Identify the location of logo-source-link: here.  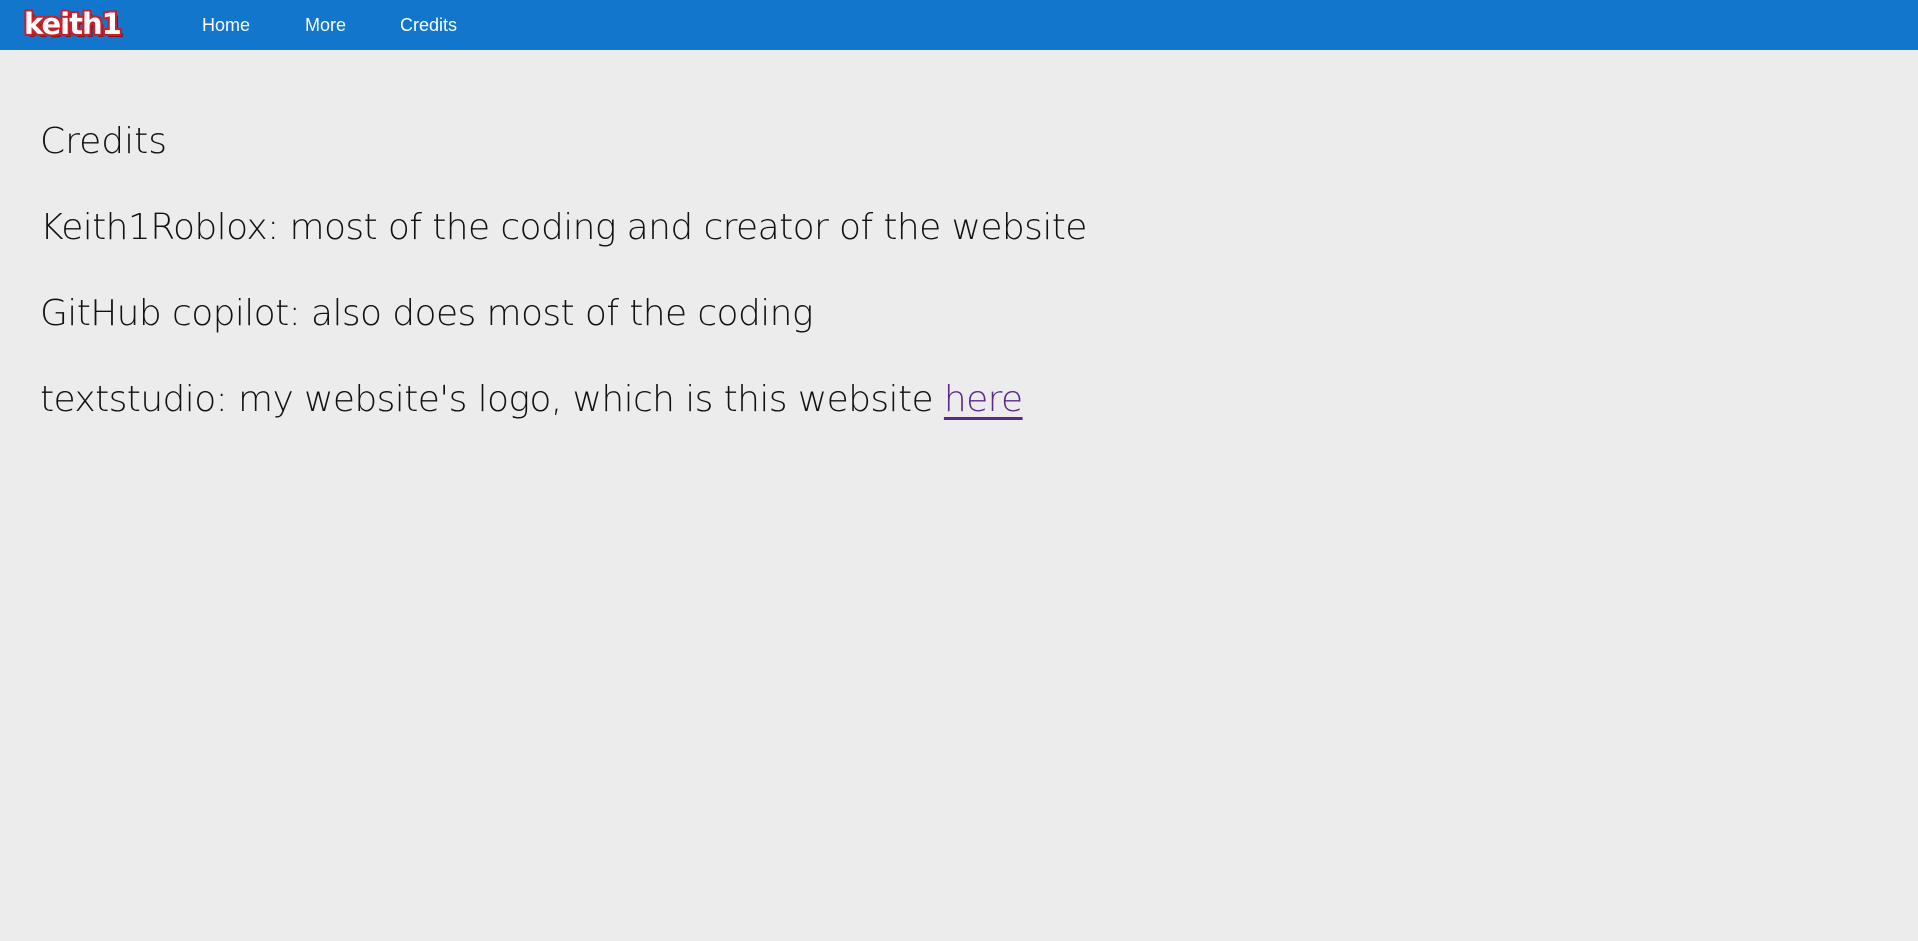
(983, 399).